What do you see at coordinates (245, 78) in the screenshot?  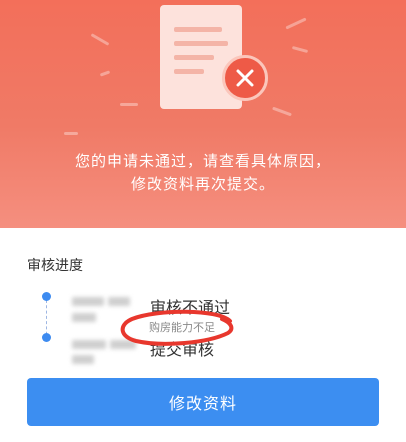 I see `close-icon` at bounding box center [245, 78].